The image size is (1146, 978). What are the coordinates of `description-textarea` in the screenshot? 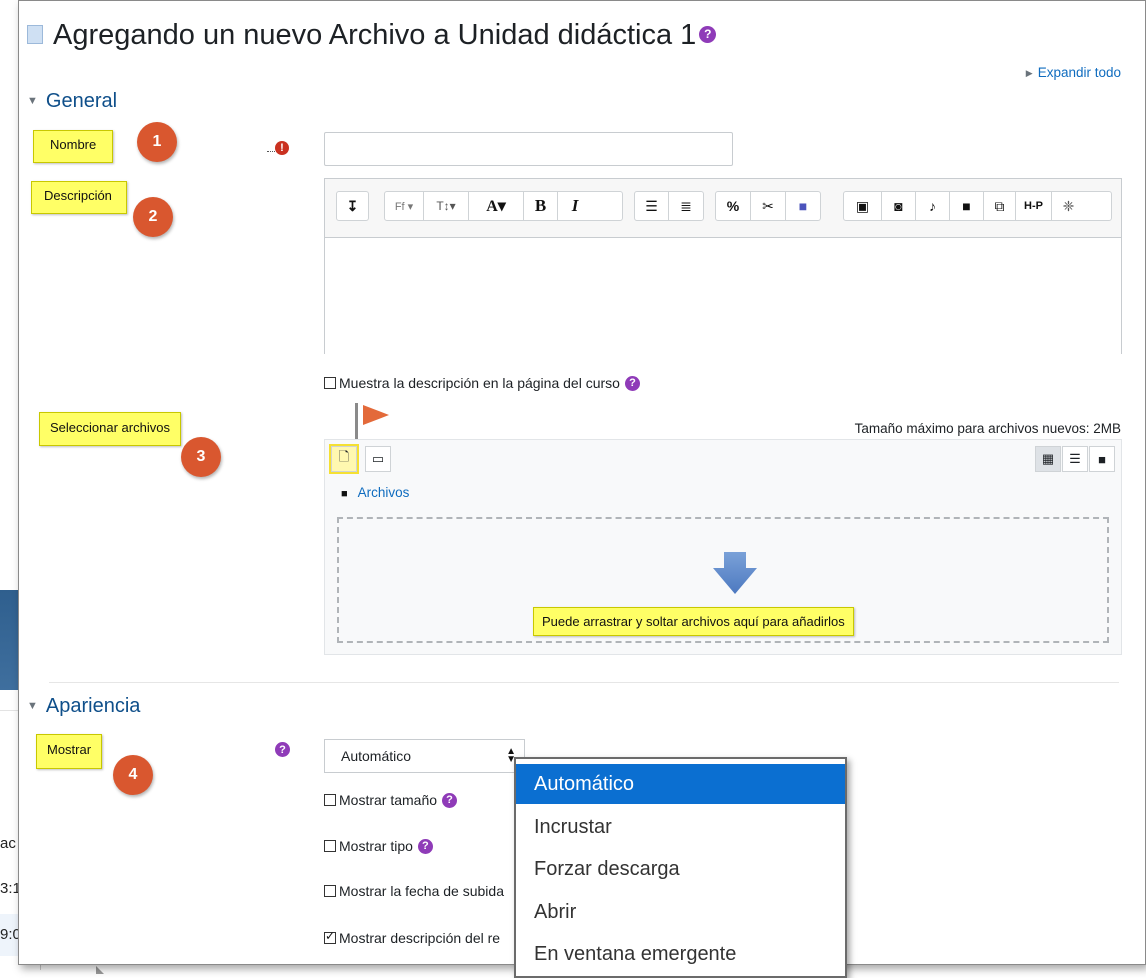 It's located at (723, 295).